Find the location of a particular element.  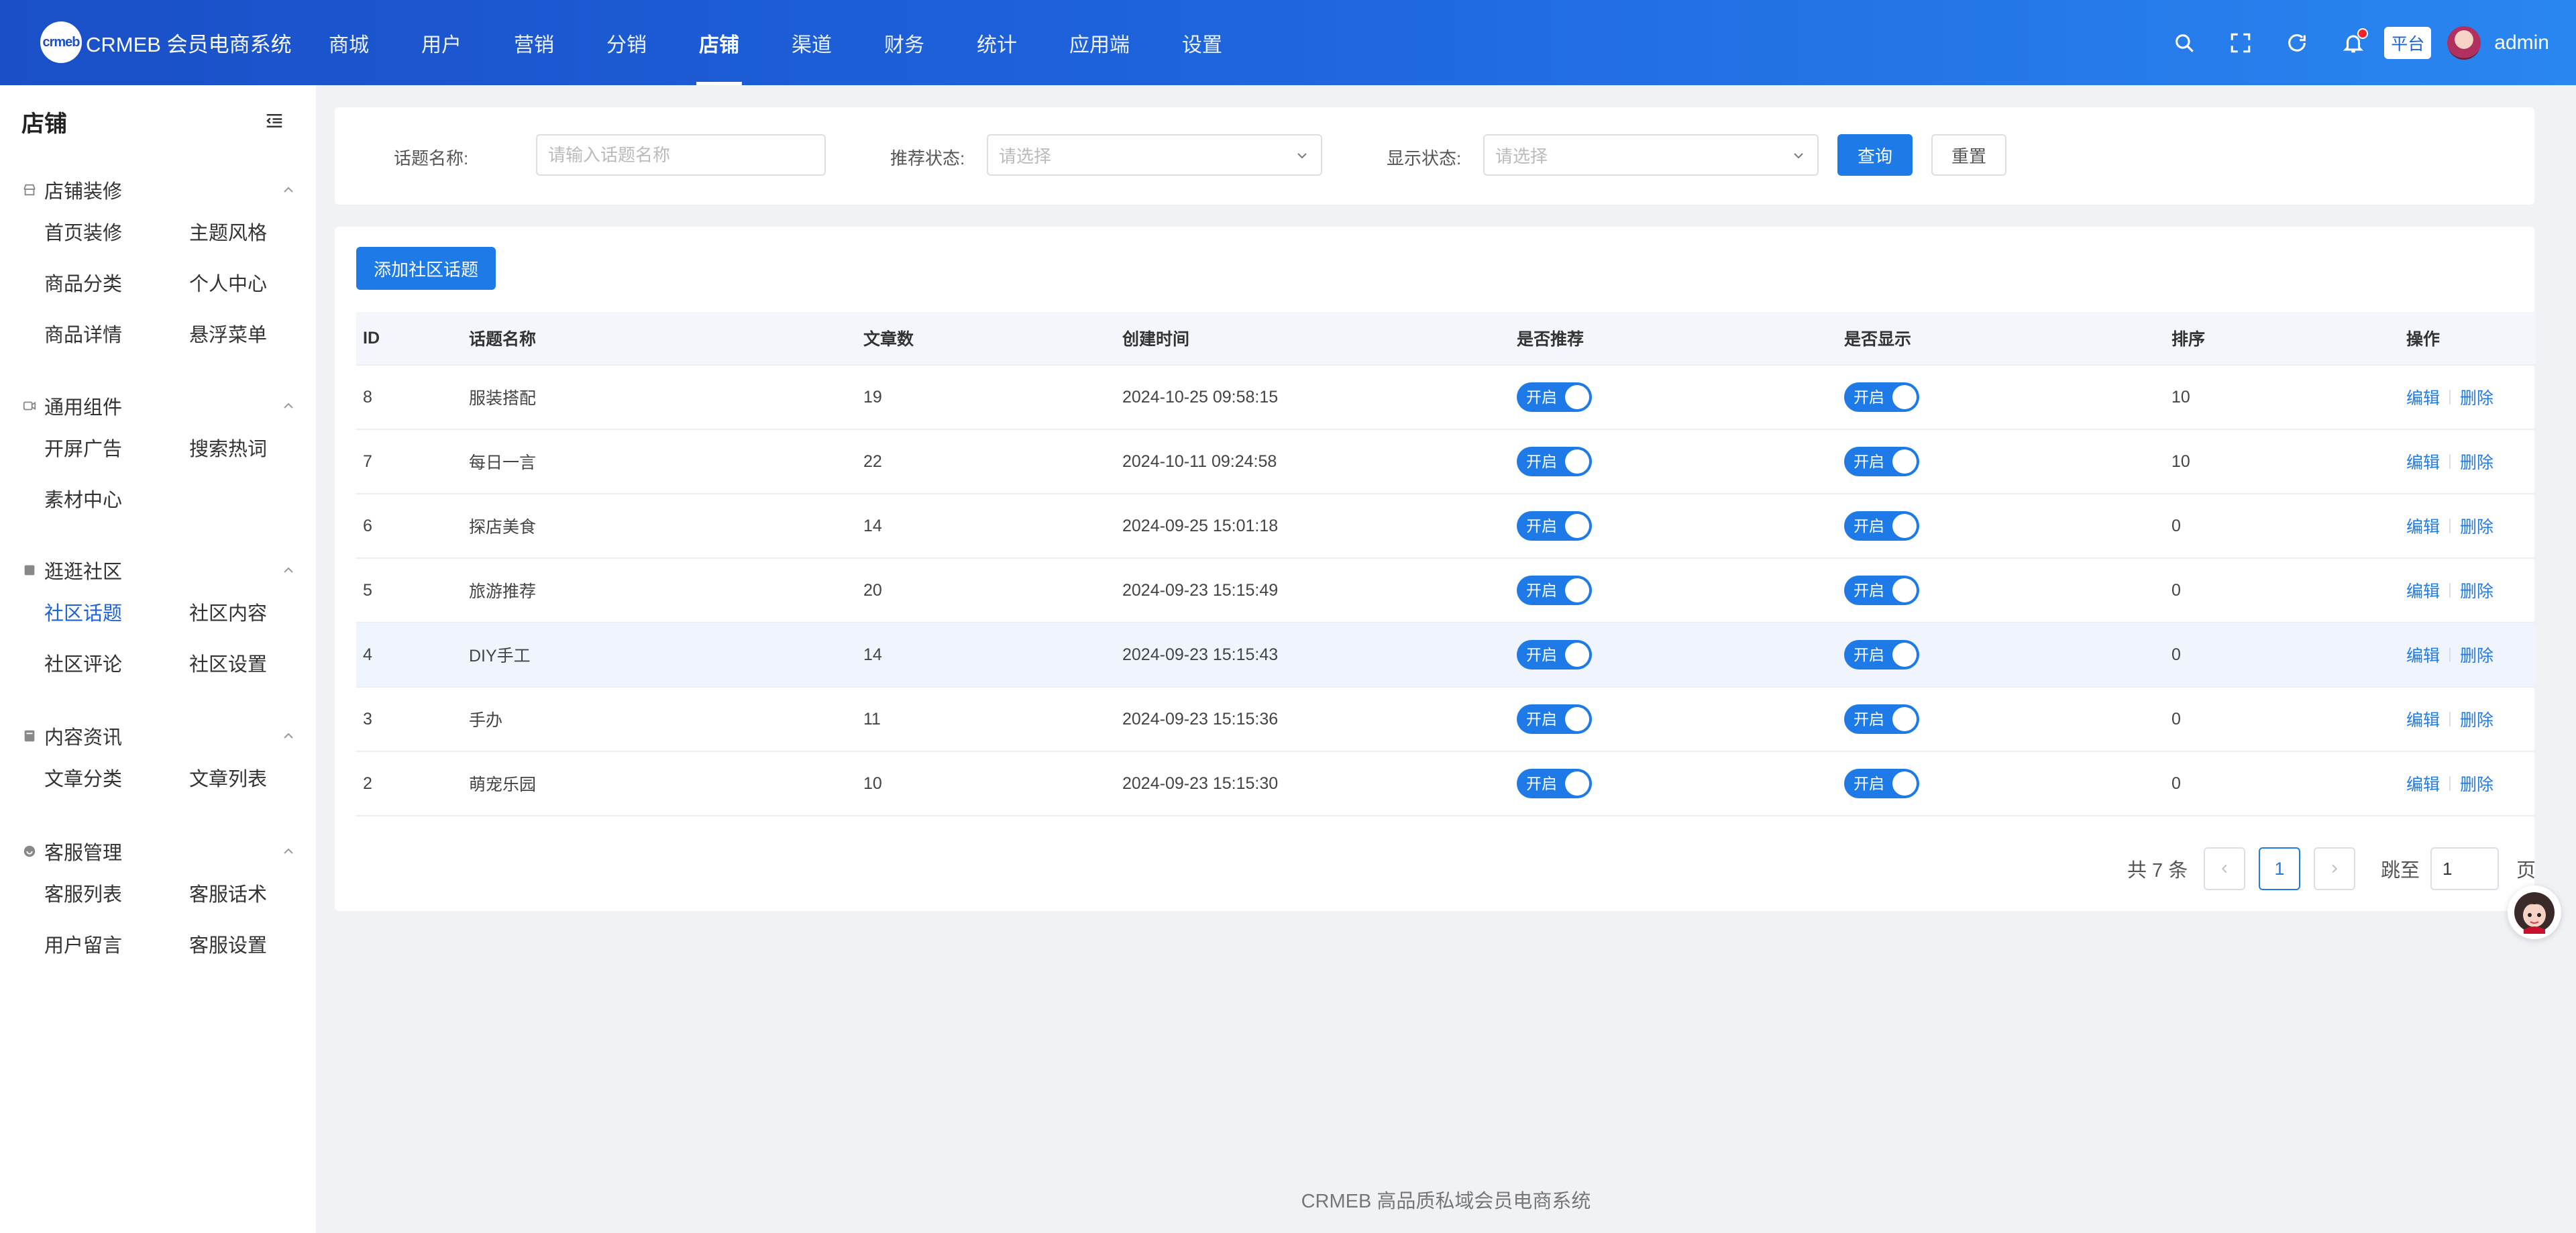

top-nav: 商城 用户 营销 分销 店铺 渠道 财务 统计 应用端 设置 is located at coordinates (802, 43).